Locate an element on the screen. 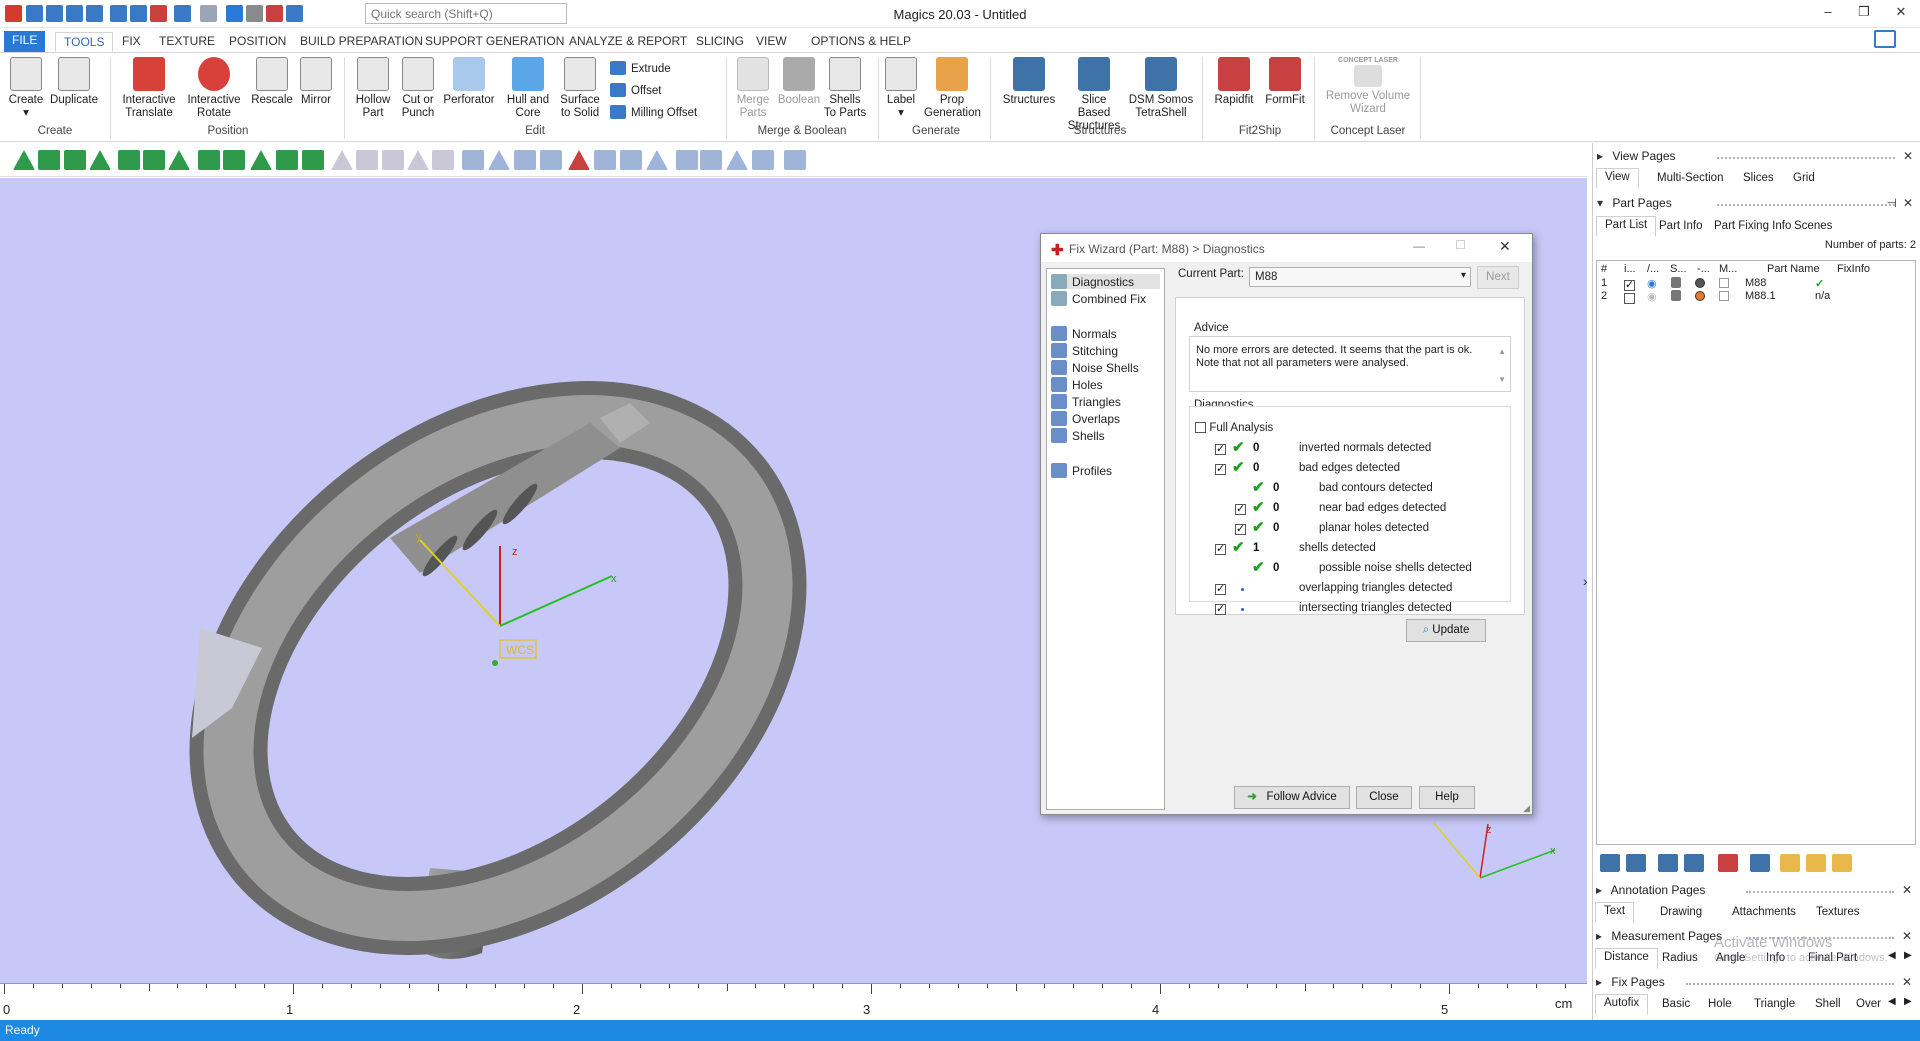 This screenshot has width=1920, height=1041. shrink-selection-icon is located at coordinates (261, 160).